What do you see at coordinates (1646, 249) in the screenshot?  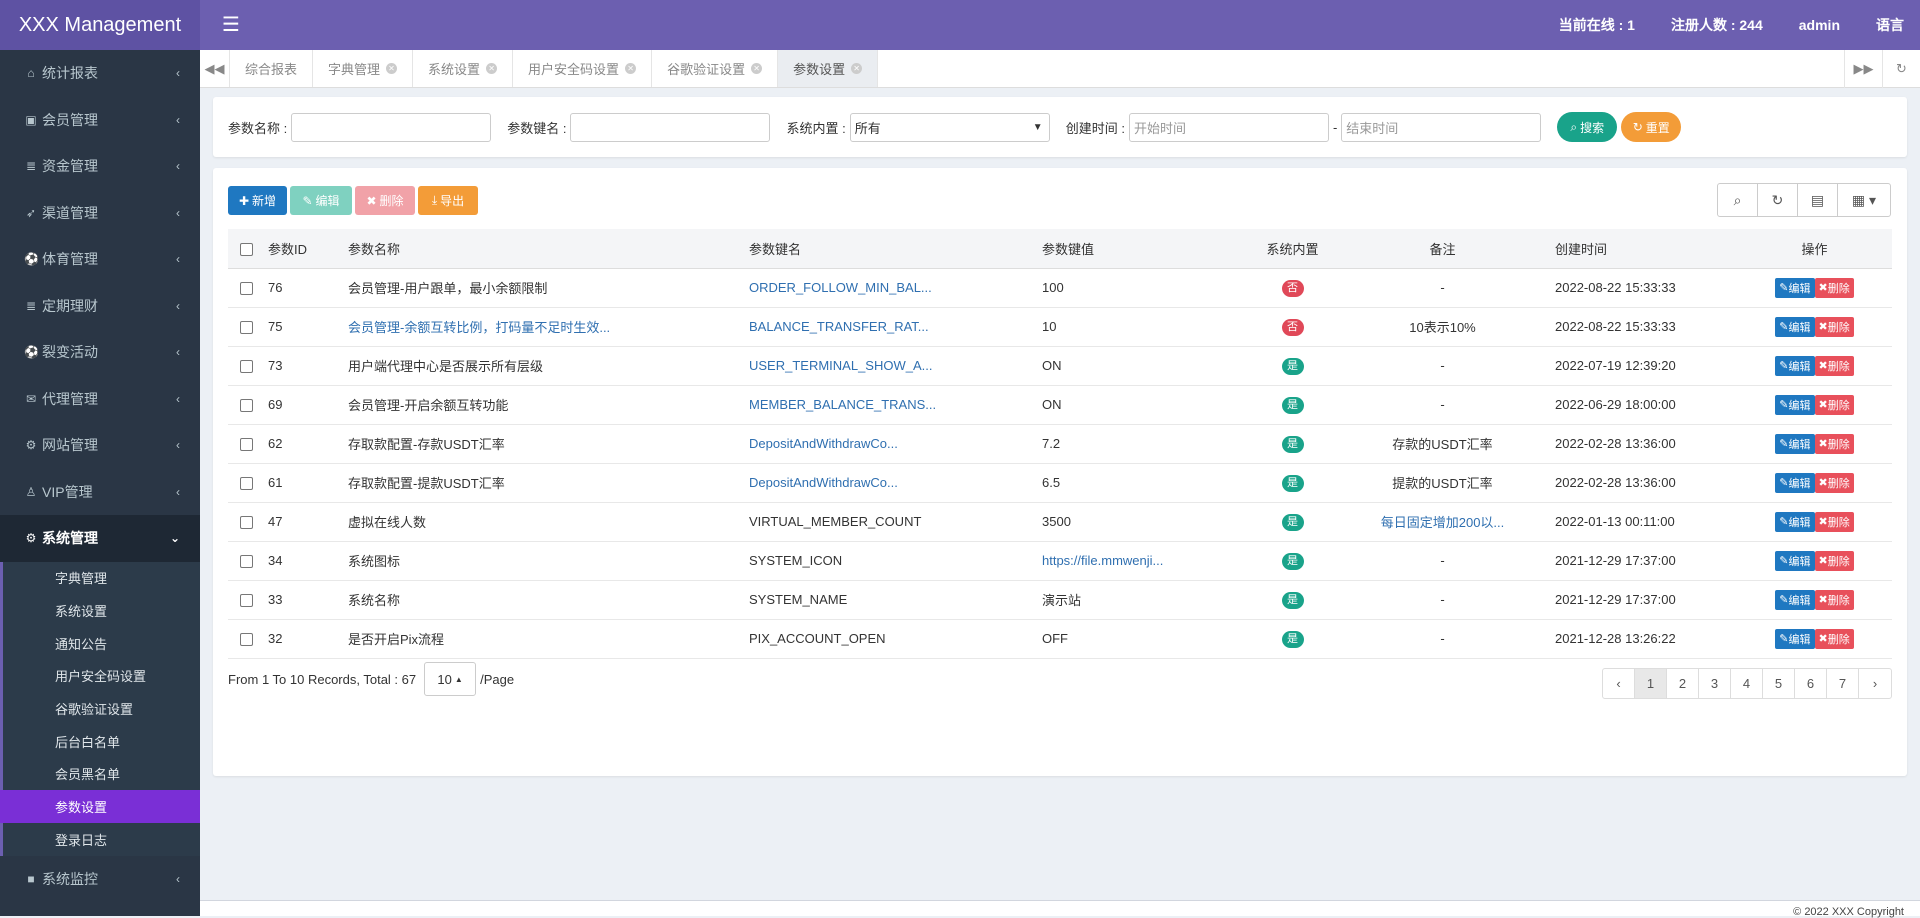 I see `col-header: 创建时间` at bounding box center [1646, 249].